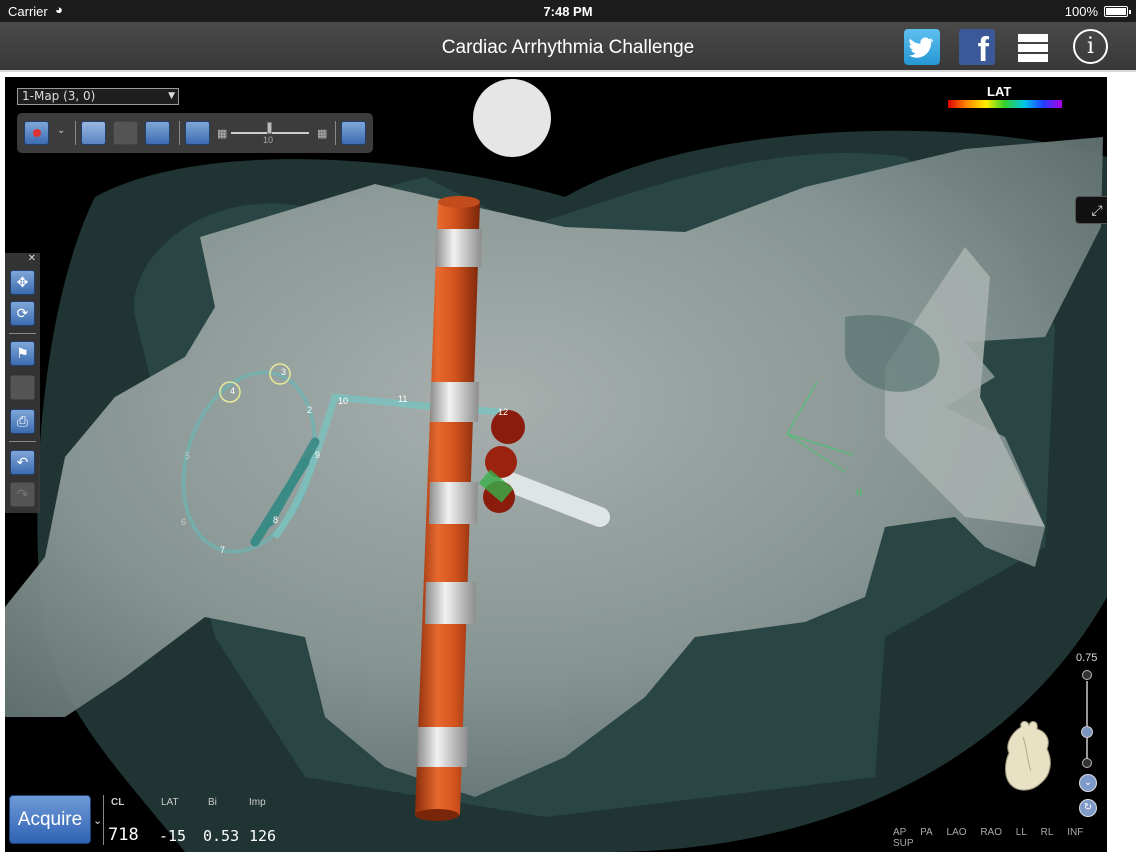  Describe the element at coordinates (1021, 832) in the screenshot. I see `view-ll: LL` at that location.